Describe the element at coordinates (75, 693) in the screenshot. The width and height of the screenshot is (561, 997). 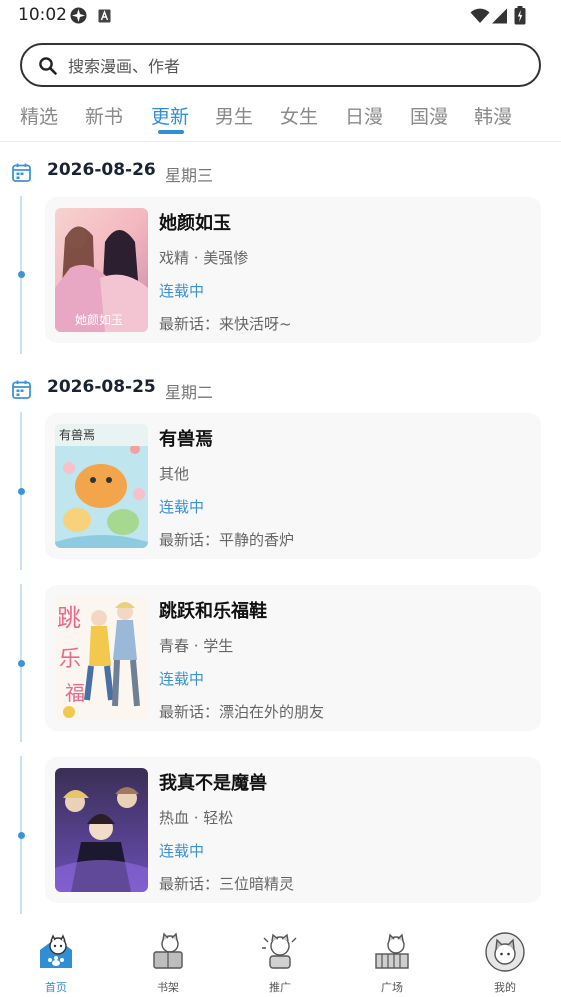
I see `svg-text: 福` at that location.